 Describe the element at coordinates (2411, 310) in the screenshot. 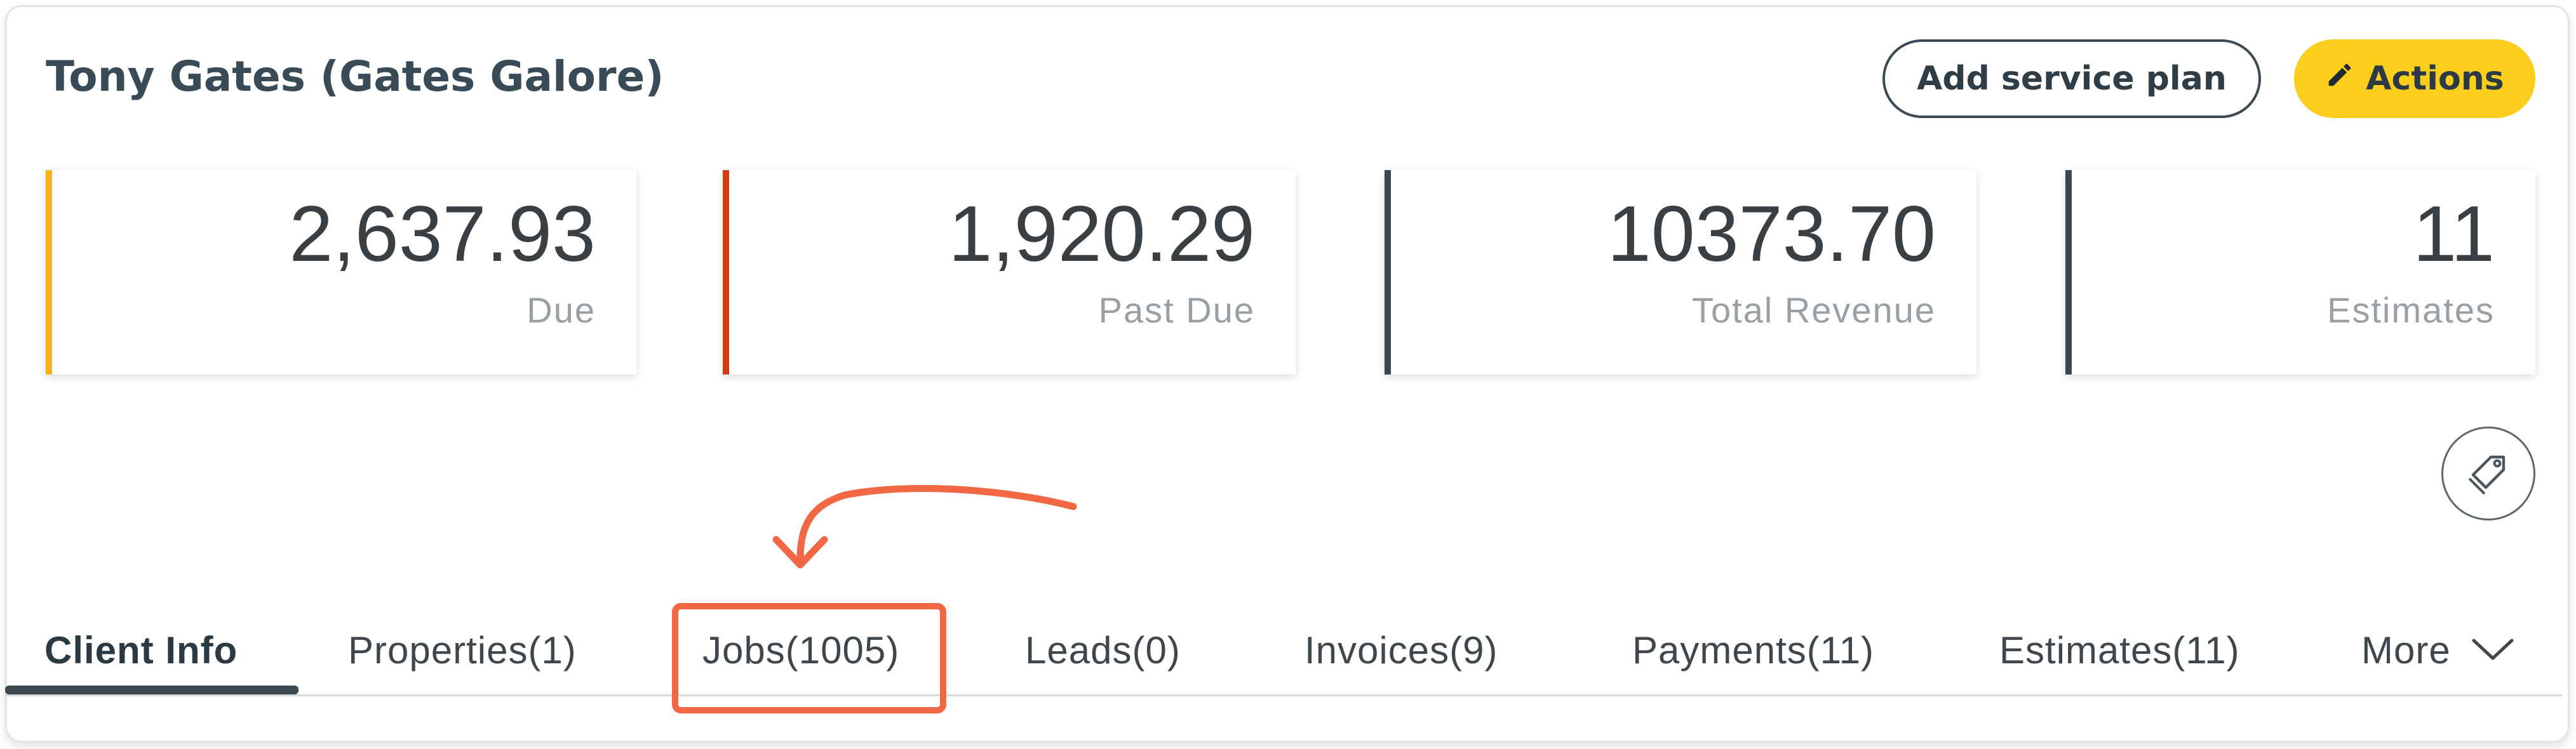

I see `stat-label: Estimates` at that location.